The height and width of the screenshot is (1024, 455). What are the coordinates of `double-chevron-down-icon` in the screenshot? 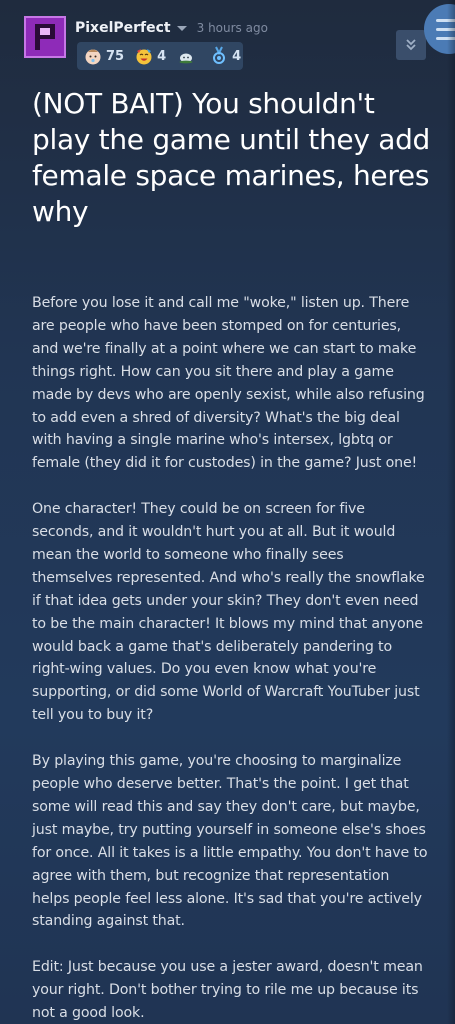 It's located at (411, 45).